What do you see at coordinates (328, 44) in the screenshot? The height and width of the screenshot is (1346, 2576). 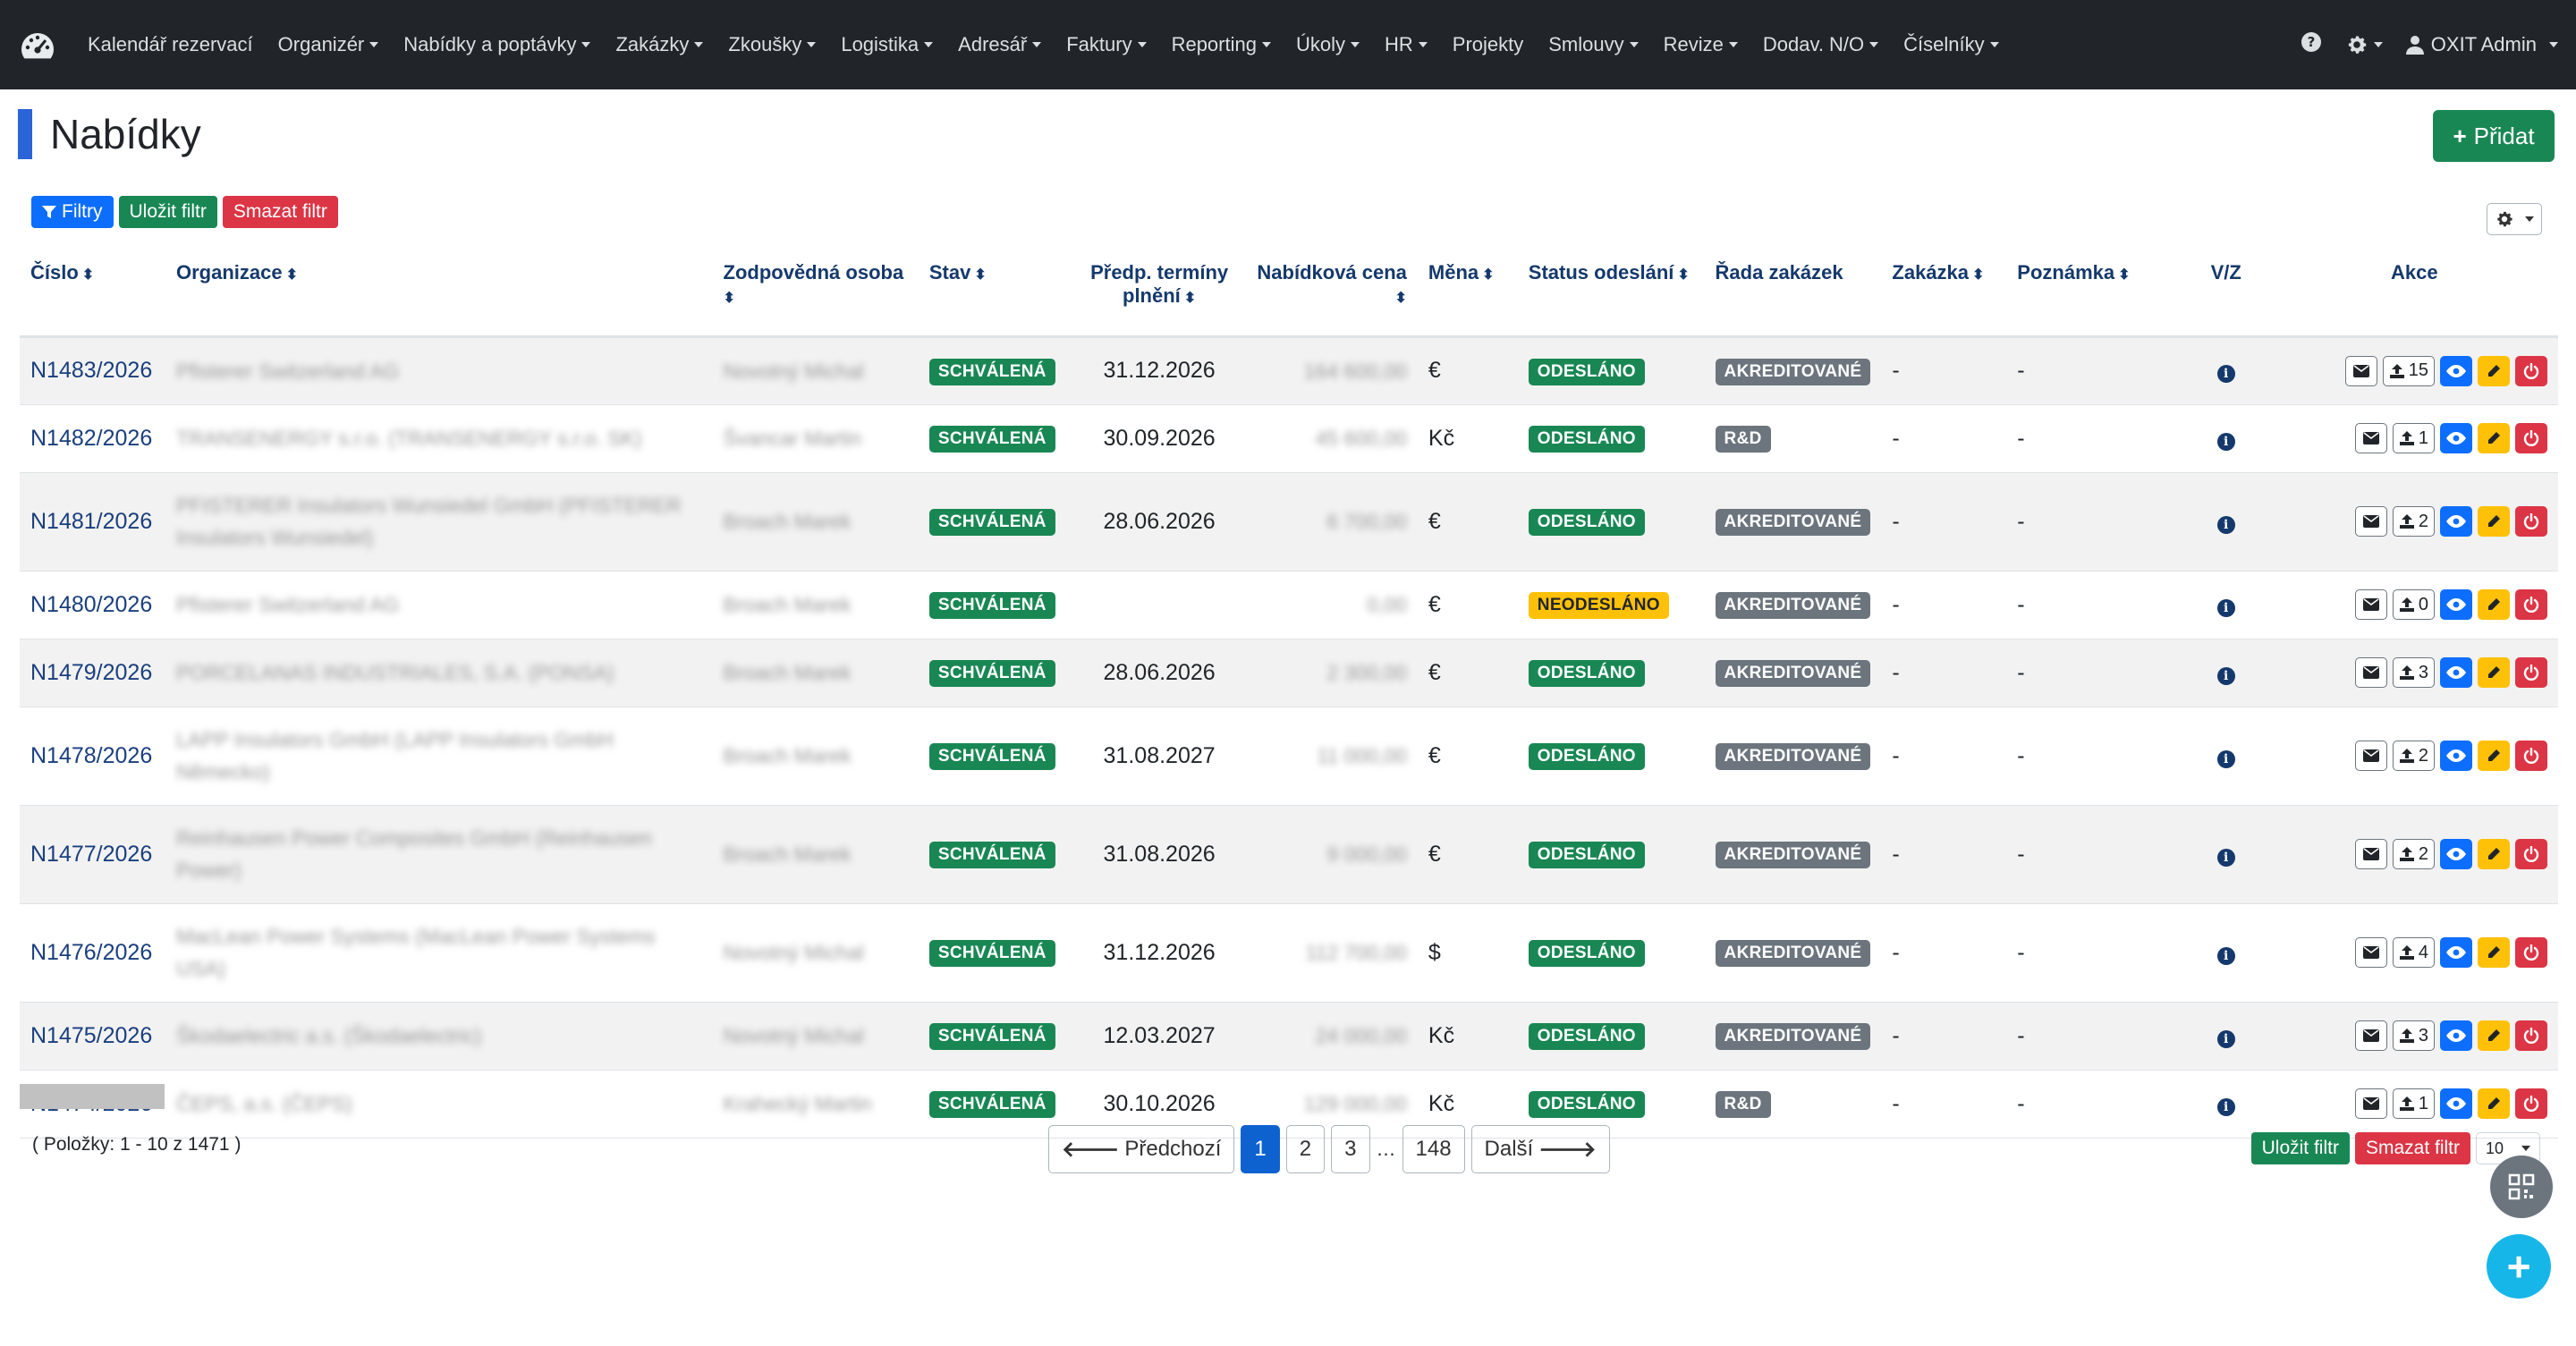 I see `nav-item-1: Organizér` at bounding box center [328, 44].